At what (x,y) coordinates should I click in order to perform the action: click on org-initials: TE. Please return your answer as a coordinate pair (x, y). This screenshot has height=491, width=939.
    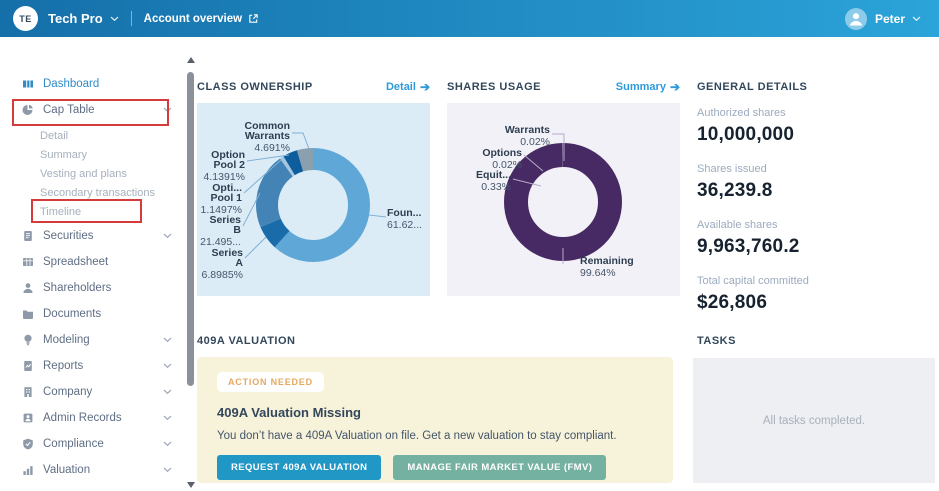
    Looking at the image, I should click on (25, 18).